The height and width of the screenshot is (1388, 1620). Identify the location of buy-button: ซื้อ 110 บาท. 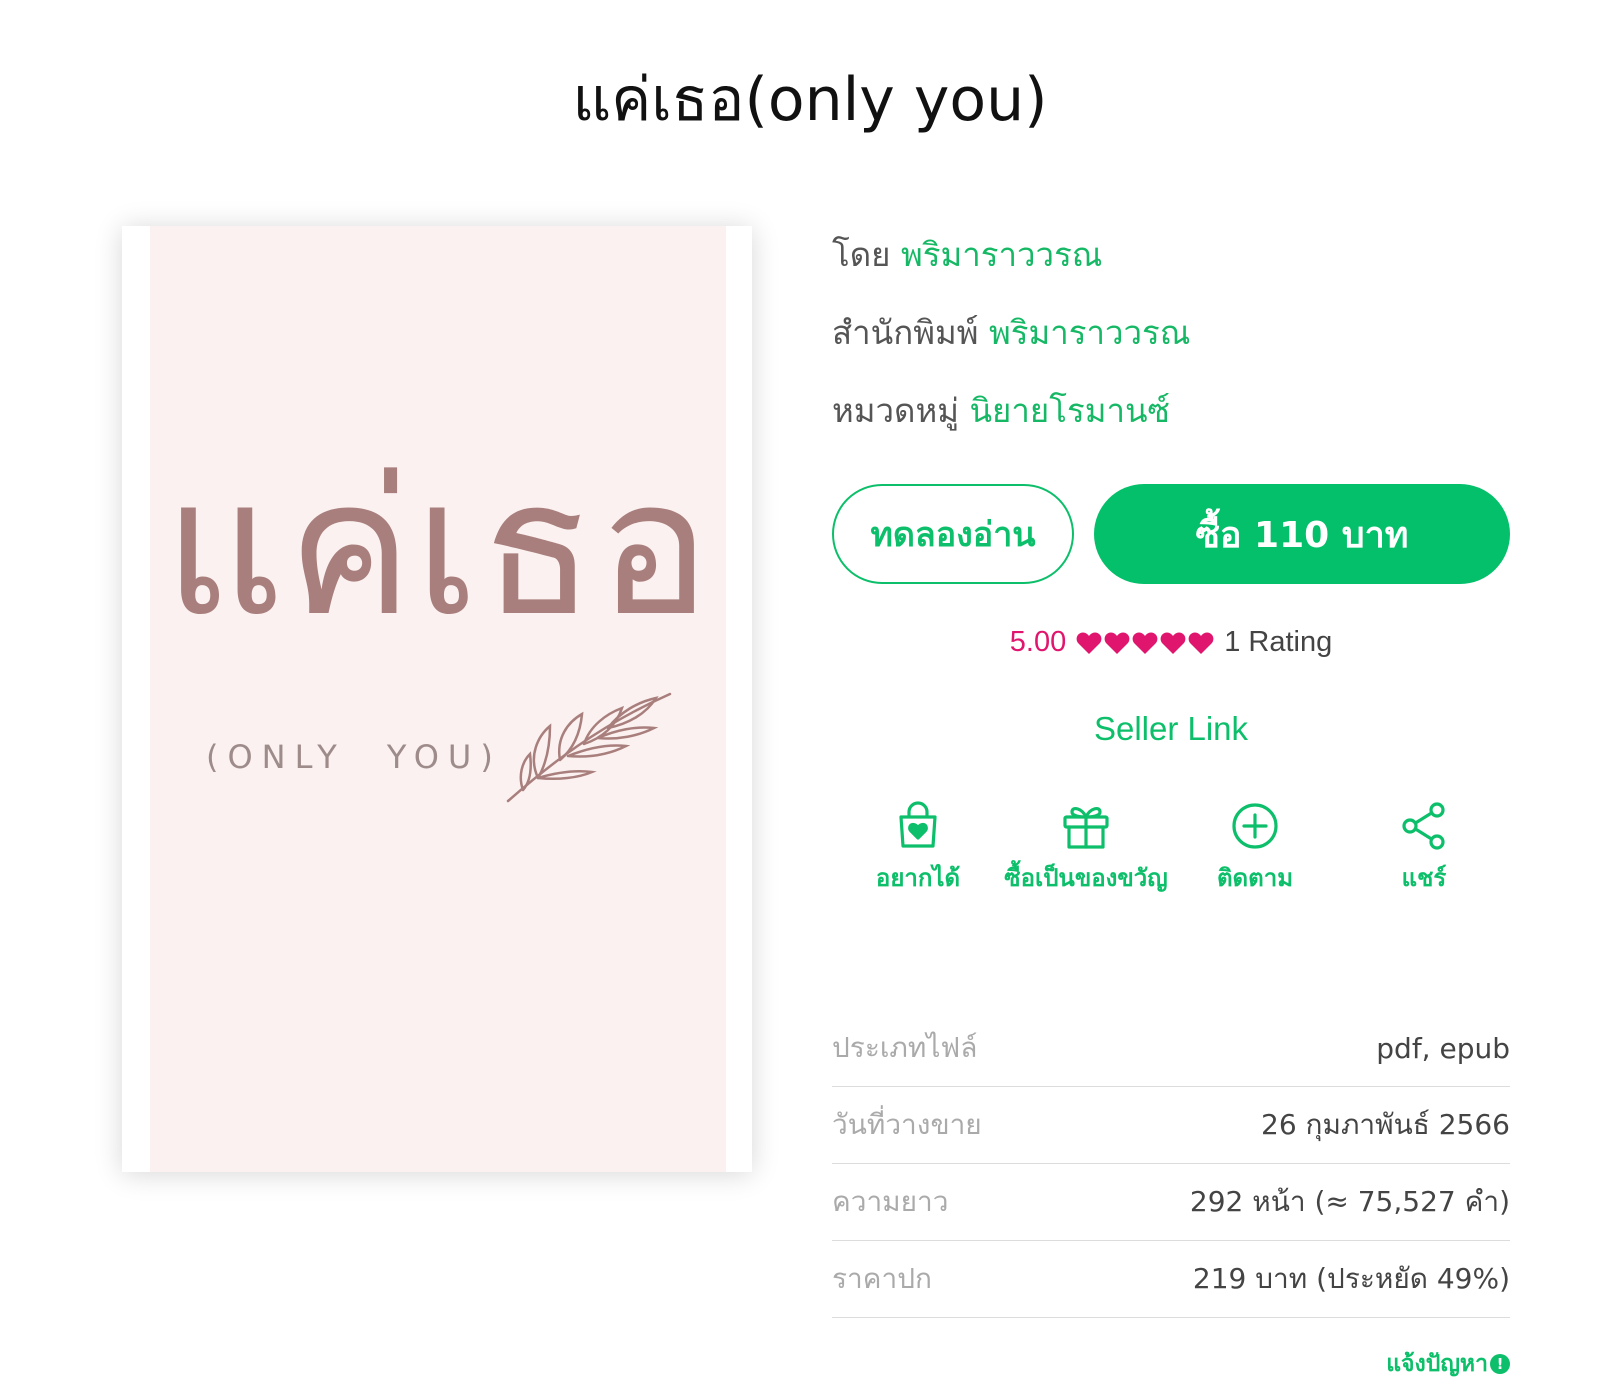
(1302, 534).